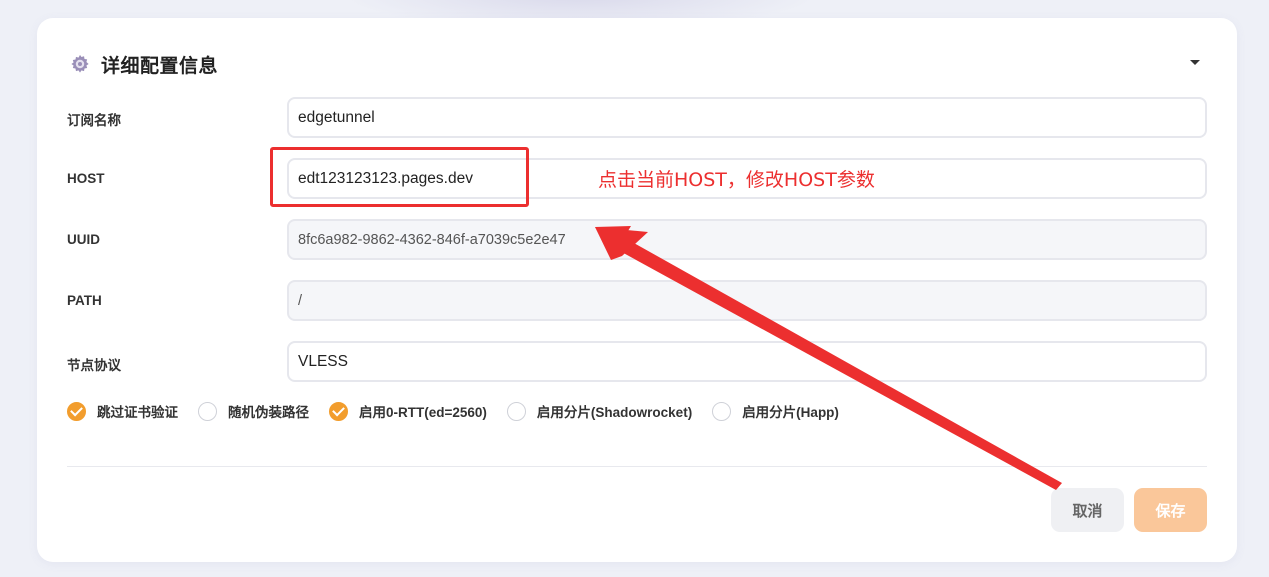 This screenshot has width=1269, height=577. I want to click on protocol-label: 节点协议, so click(94, 365).